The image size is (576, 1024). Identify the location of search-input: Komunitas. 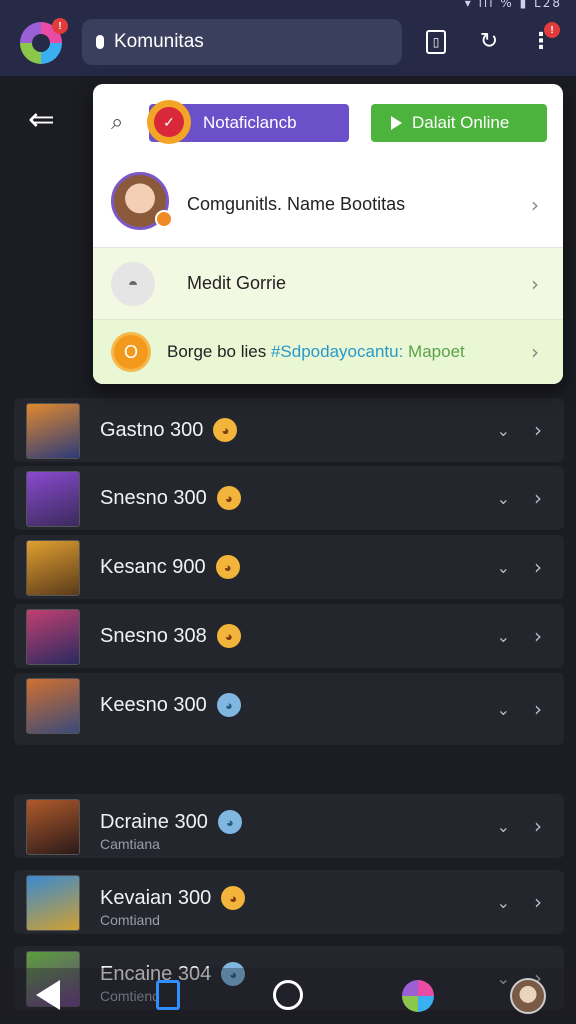
(242, 42).